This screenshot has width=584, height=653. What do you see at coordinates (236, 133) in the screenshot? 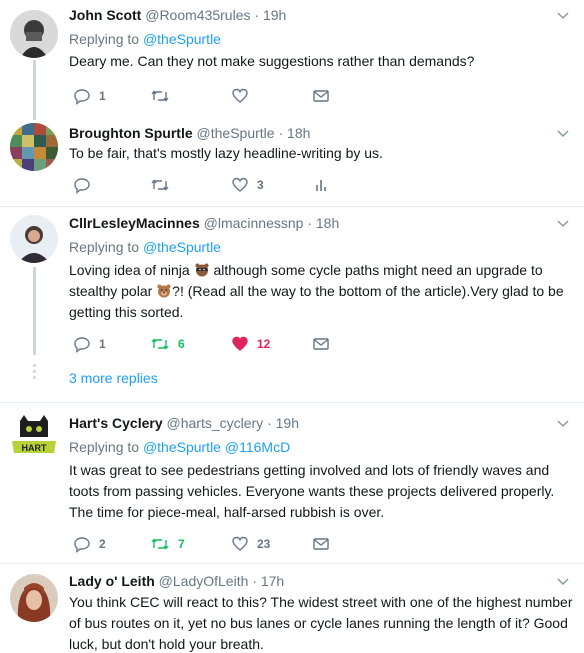
I see `user-handle: @theSpurtle` at bounding box center [236, 133].